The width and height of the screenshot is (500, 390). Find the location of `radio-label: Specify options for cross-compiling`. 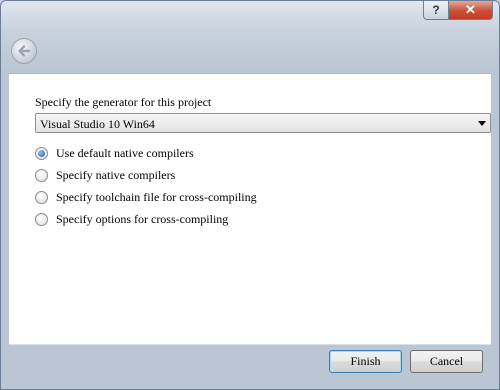

radio-label: Specify options for cross-compiling is located at coordinates (142, 218).